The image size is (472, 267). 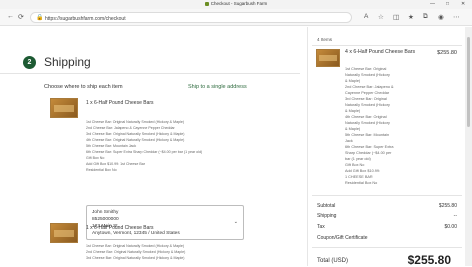 I want to click on summary-product-name: 4 x 6-Half Pound Cheese Bars, so click(x=380, y=52).